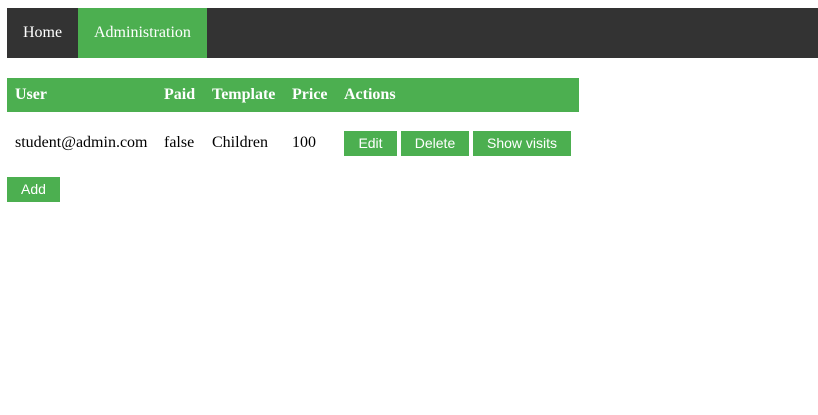 This screenshot has width=818, height=415. Describe the element at coordinates (180, 95) in the screenshot. I see `header-paid: Paid` at that location.